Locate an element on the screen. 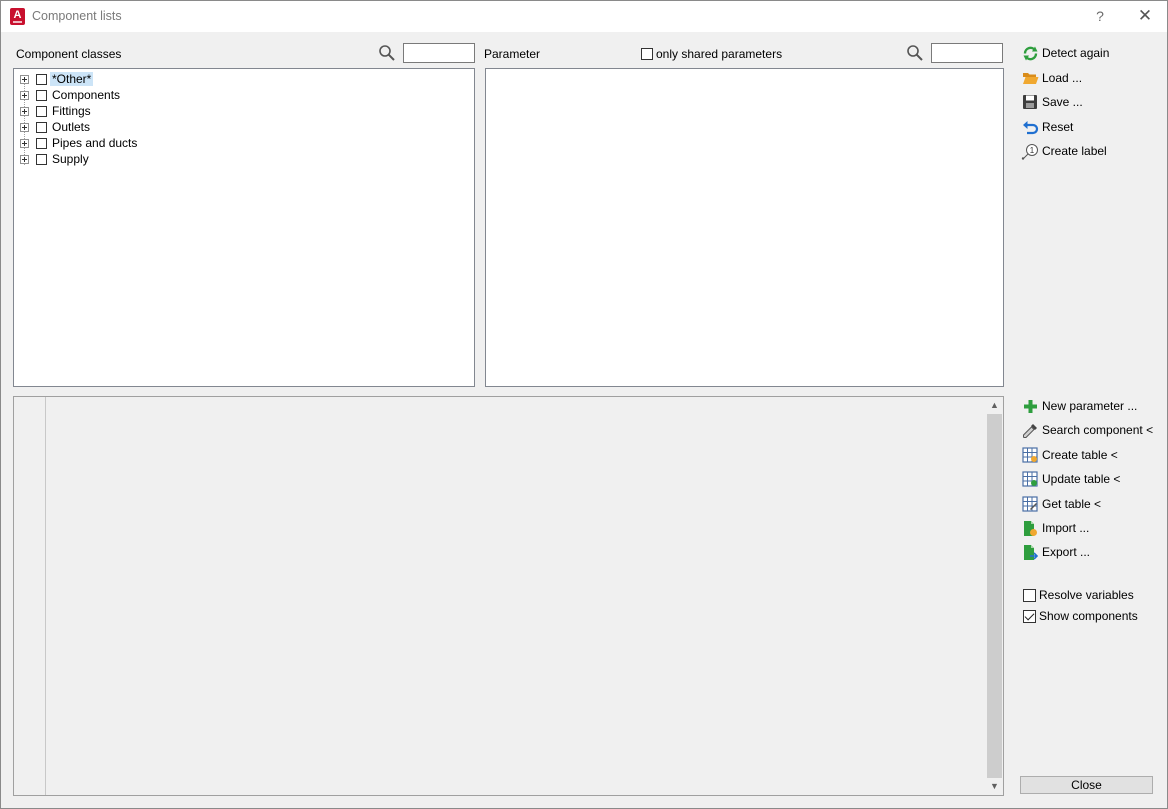 This screenshot has height=809, width=1168. close-icon: ✕ is located at coordinates (1145, 16).